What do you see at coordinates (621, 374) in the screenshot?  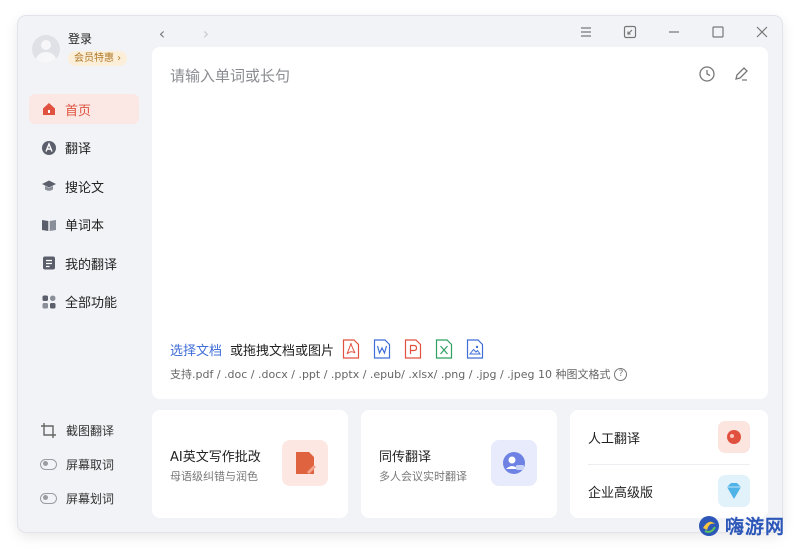 I see `help-icon: ?` at bounding box center [621, 374].